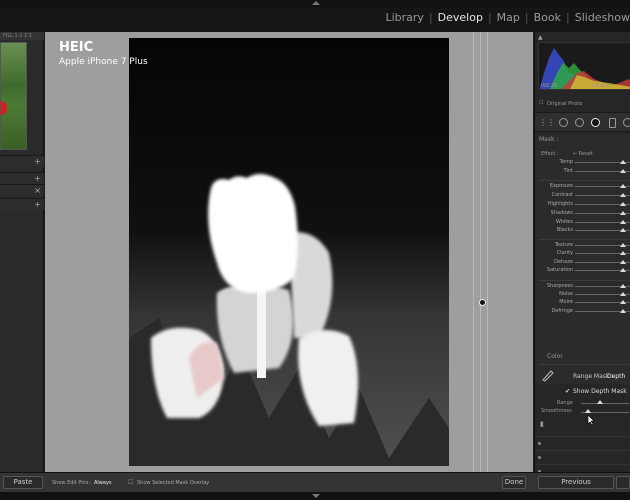  Describe the element at coordinates (23, 482) in the screenshot. I see `paste-button: Paste` at that location.